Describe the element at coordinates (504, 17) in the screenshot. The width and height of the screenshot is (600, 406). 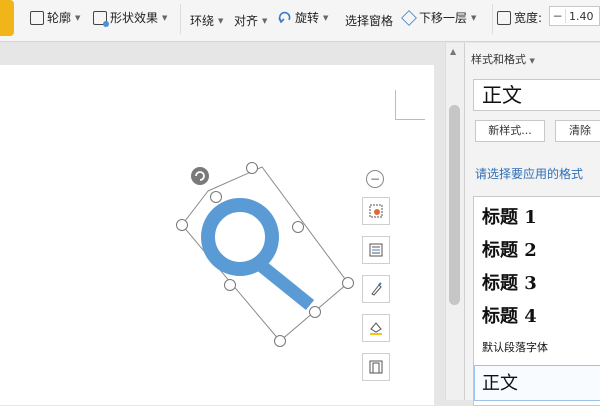
I see `width-icon` at that location.